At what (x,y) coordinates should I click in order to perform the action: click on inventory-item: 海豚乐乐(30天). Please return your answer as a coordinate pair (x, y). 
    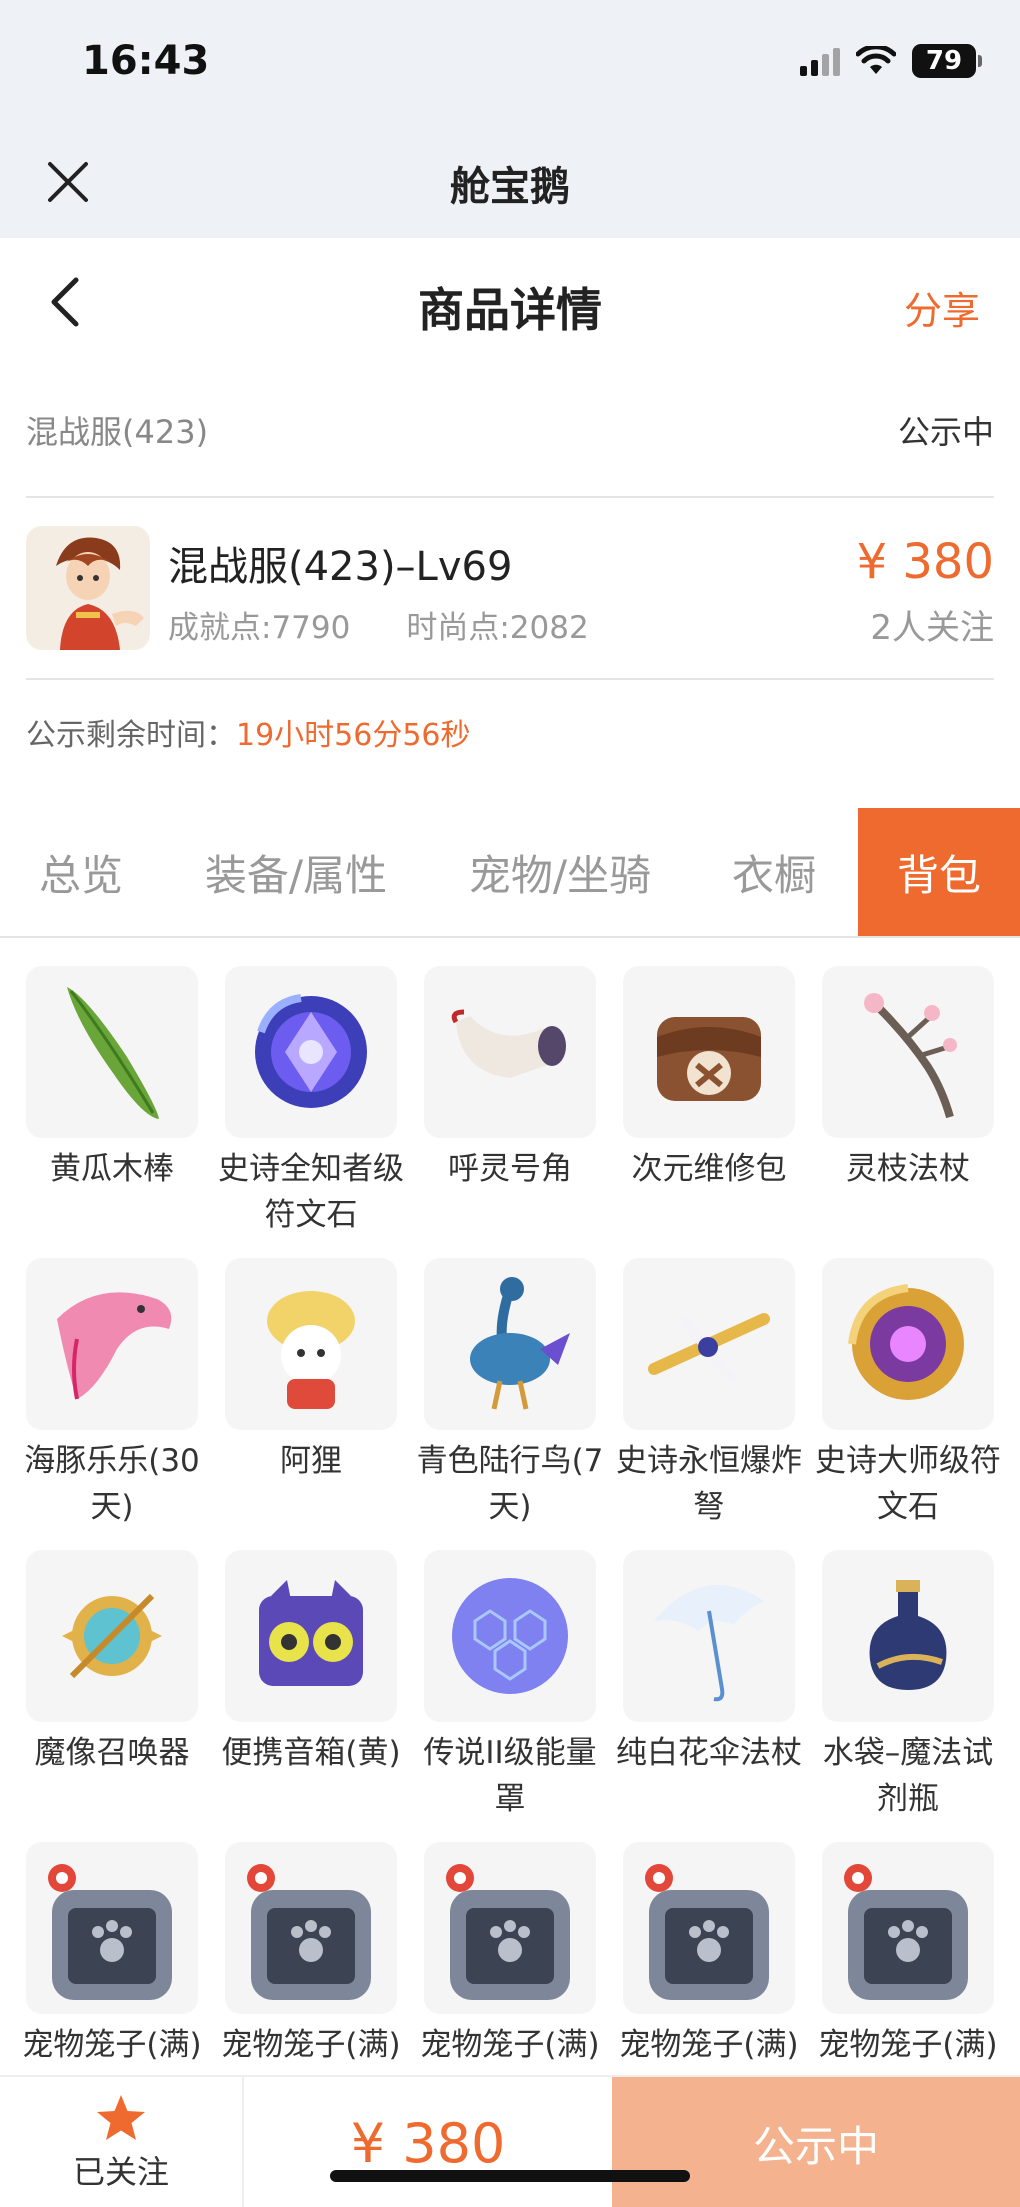
    Looking at the image, I should click on (112, 1404).